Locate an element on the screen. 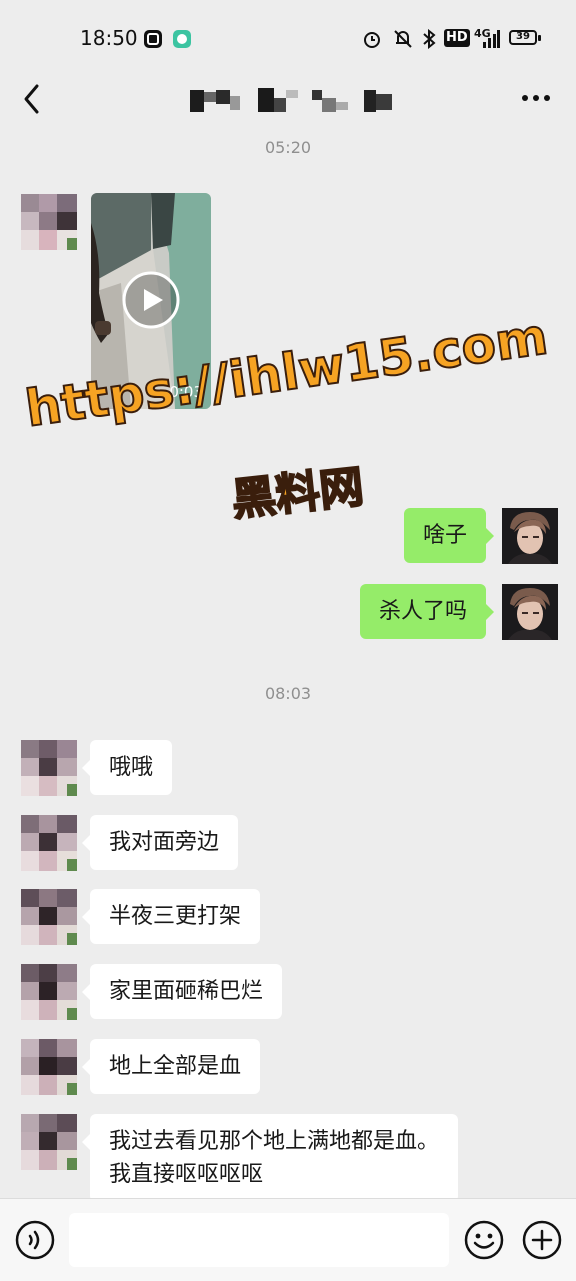 Image resolution: width=576 pixels, height=1281 pixels. message-input is located at coordinates (259, 1240).